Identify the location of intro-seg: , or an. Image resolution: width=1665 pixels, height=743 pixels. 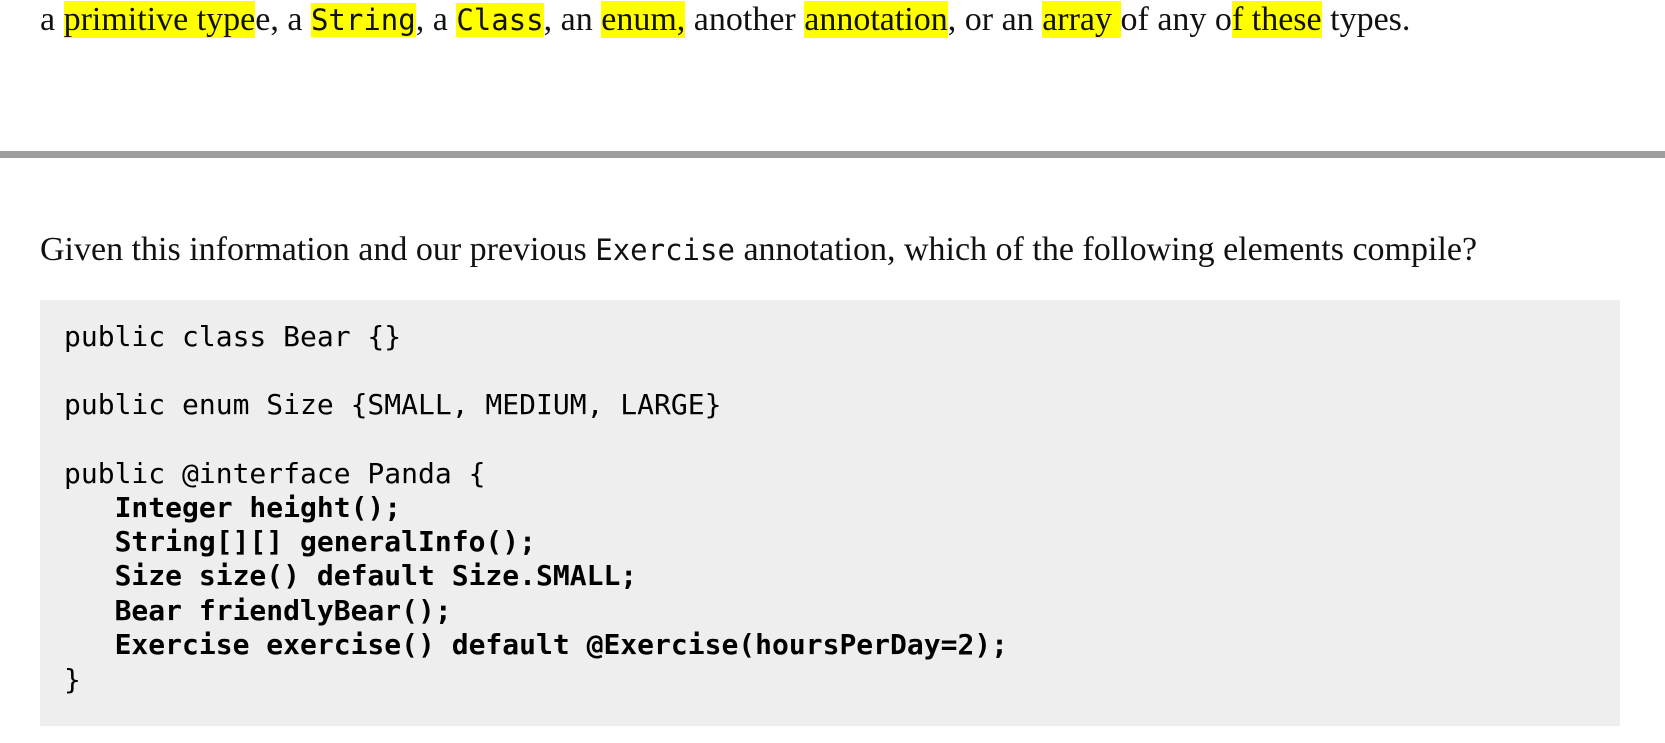
(995, 19).